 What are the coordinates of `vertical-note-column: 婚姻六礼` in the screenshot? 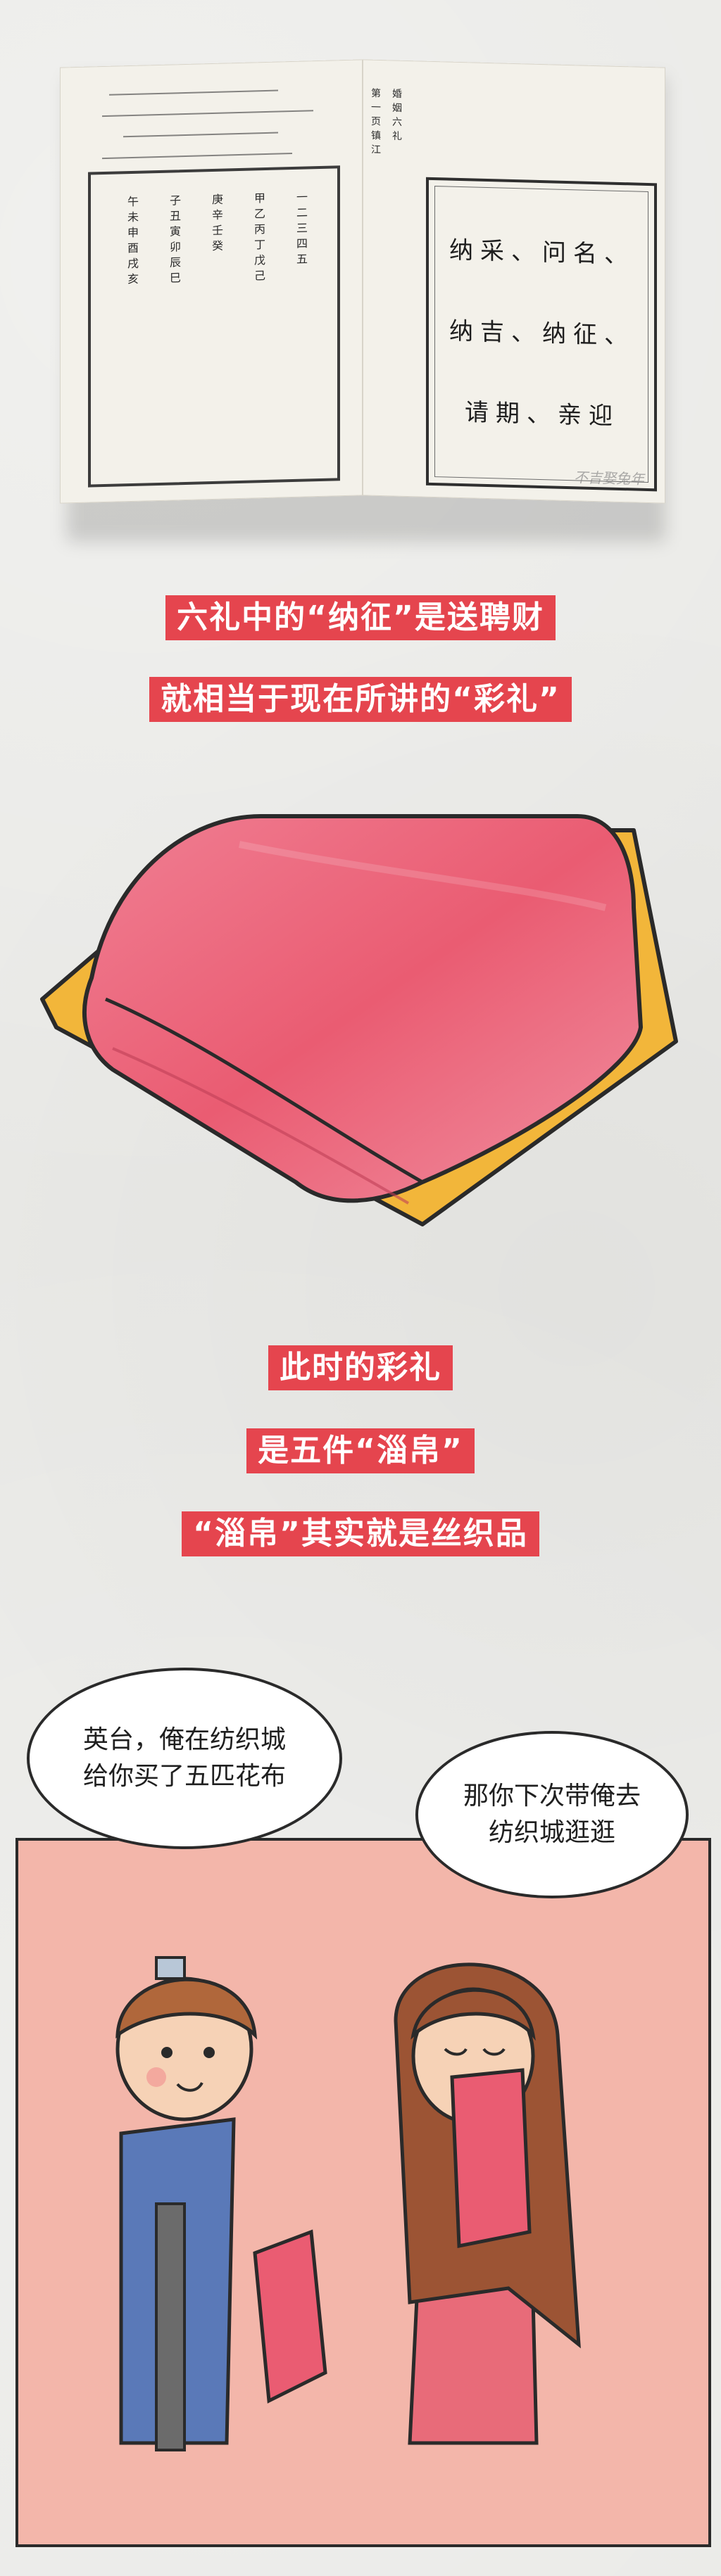 It's located at (396, 116).